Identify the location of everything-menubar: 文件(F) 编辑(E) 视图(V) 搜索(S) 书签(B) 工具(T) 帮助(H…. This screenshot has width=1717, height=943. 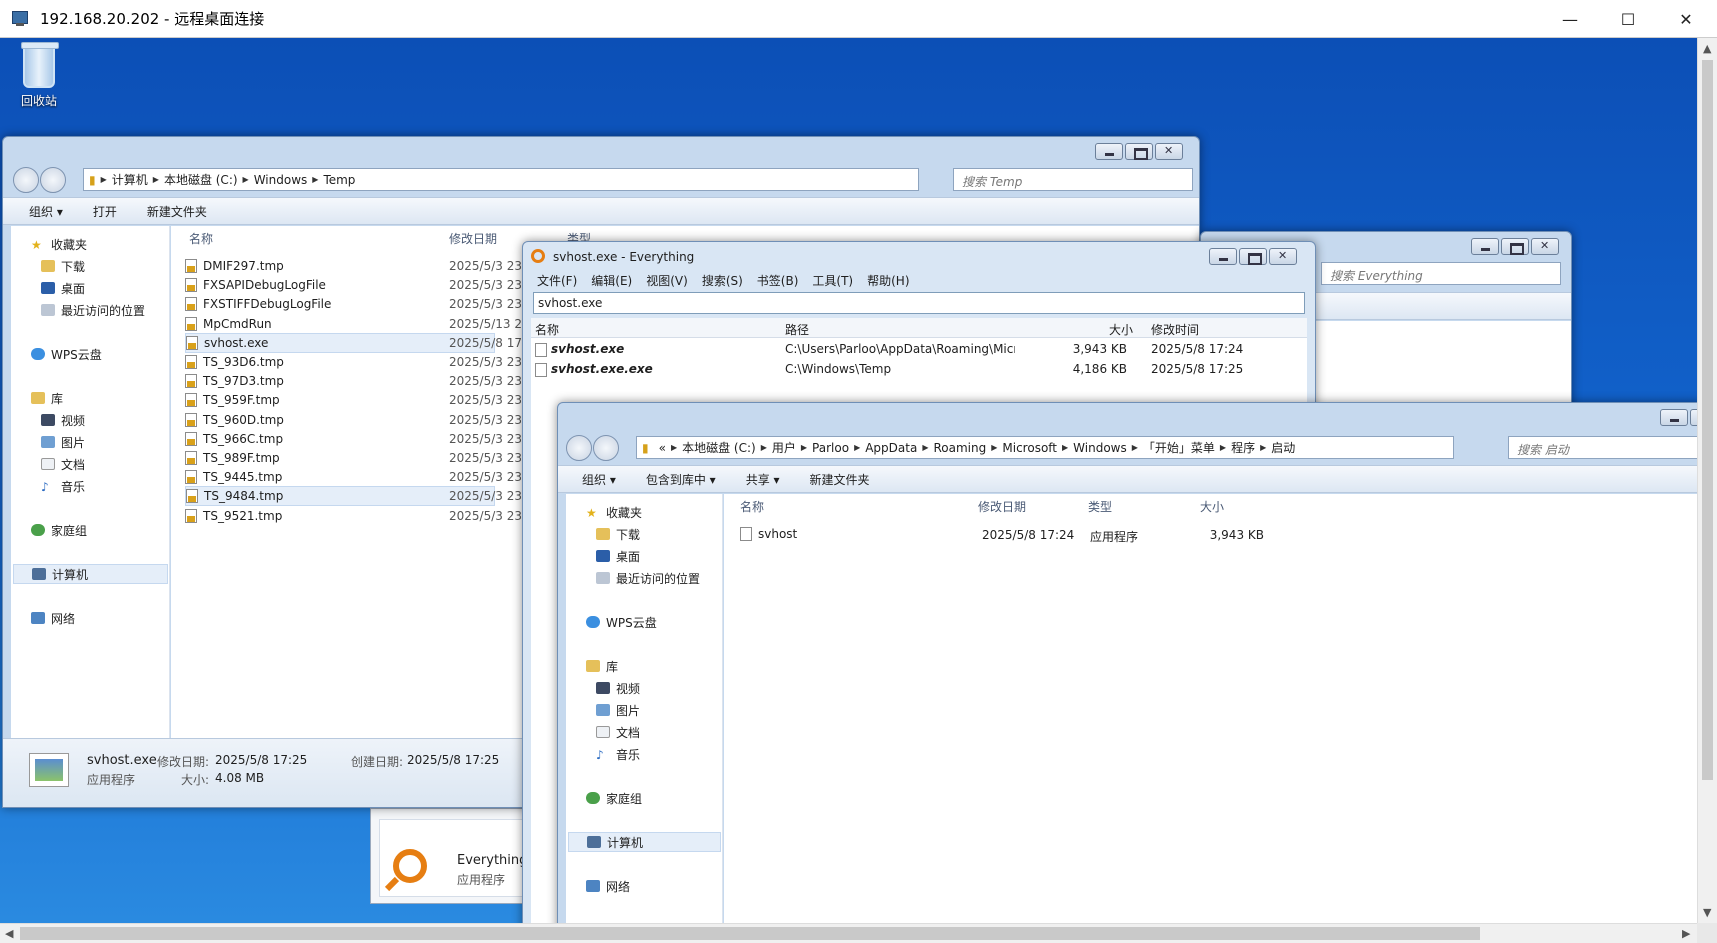
(723, 280).